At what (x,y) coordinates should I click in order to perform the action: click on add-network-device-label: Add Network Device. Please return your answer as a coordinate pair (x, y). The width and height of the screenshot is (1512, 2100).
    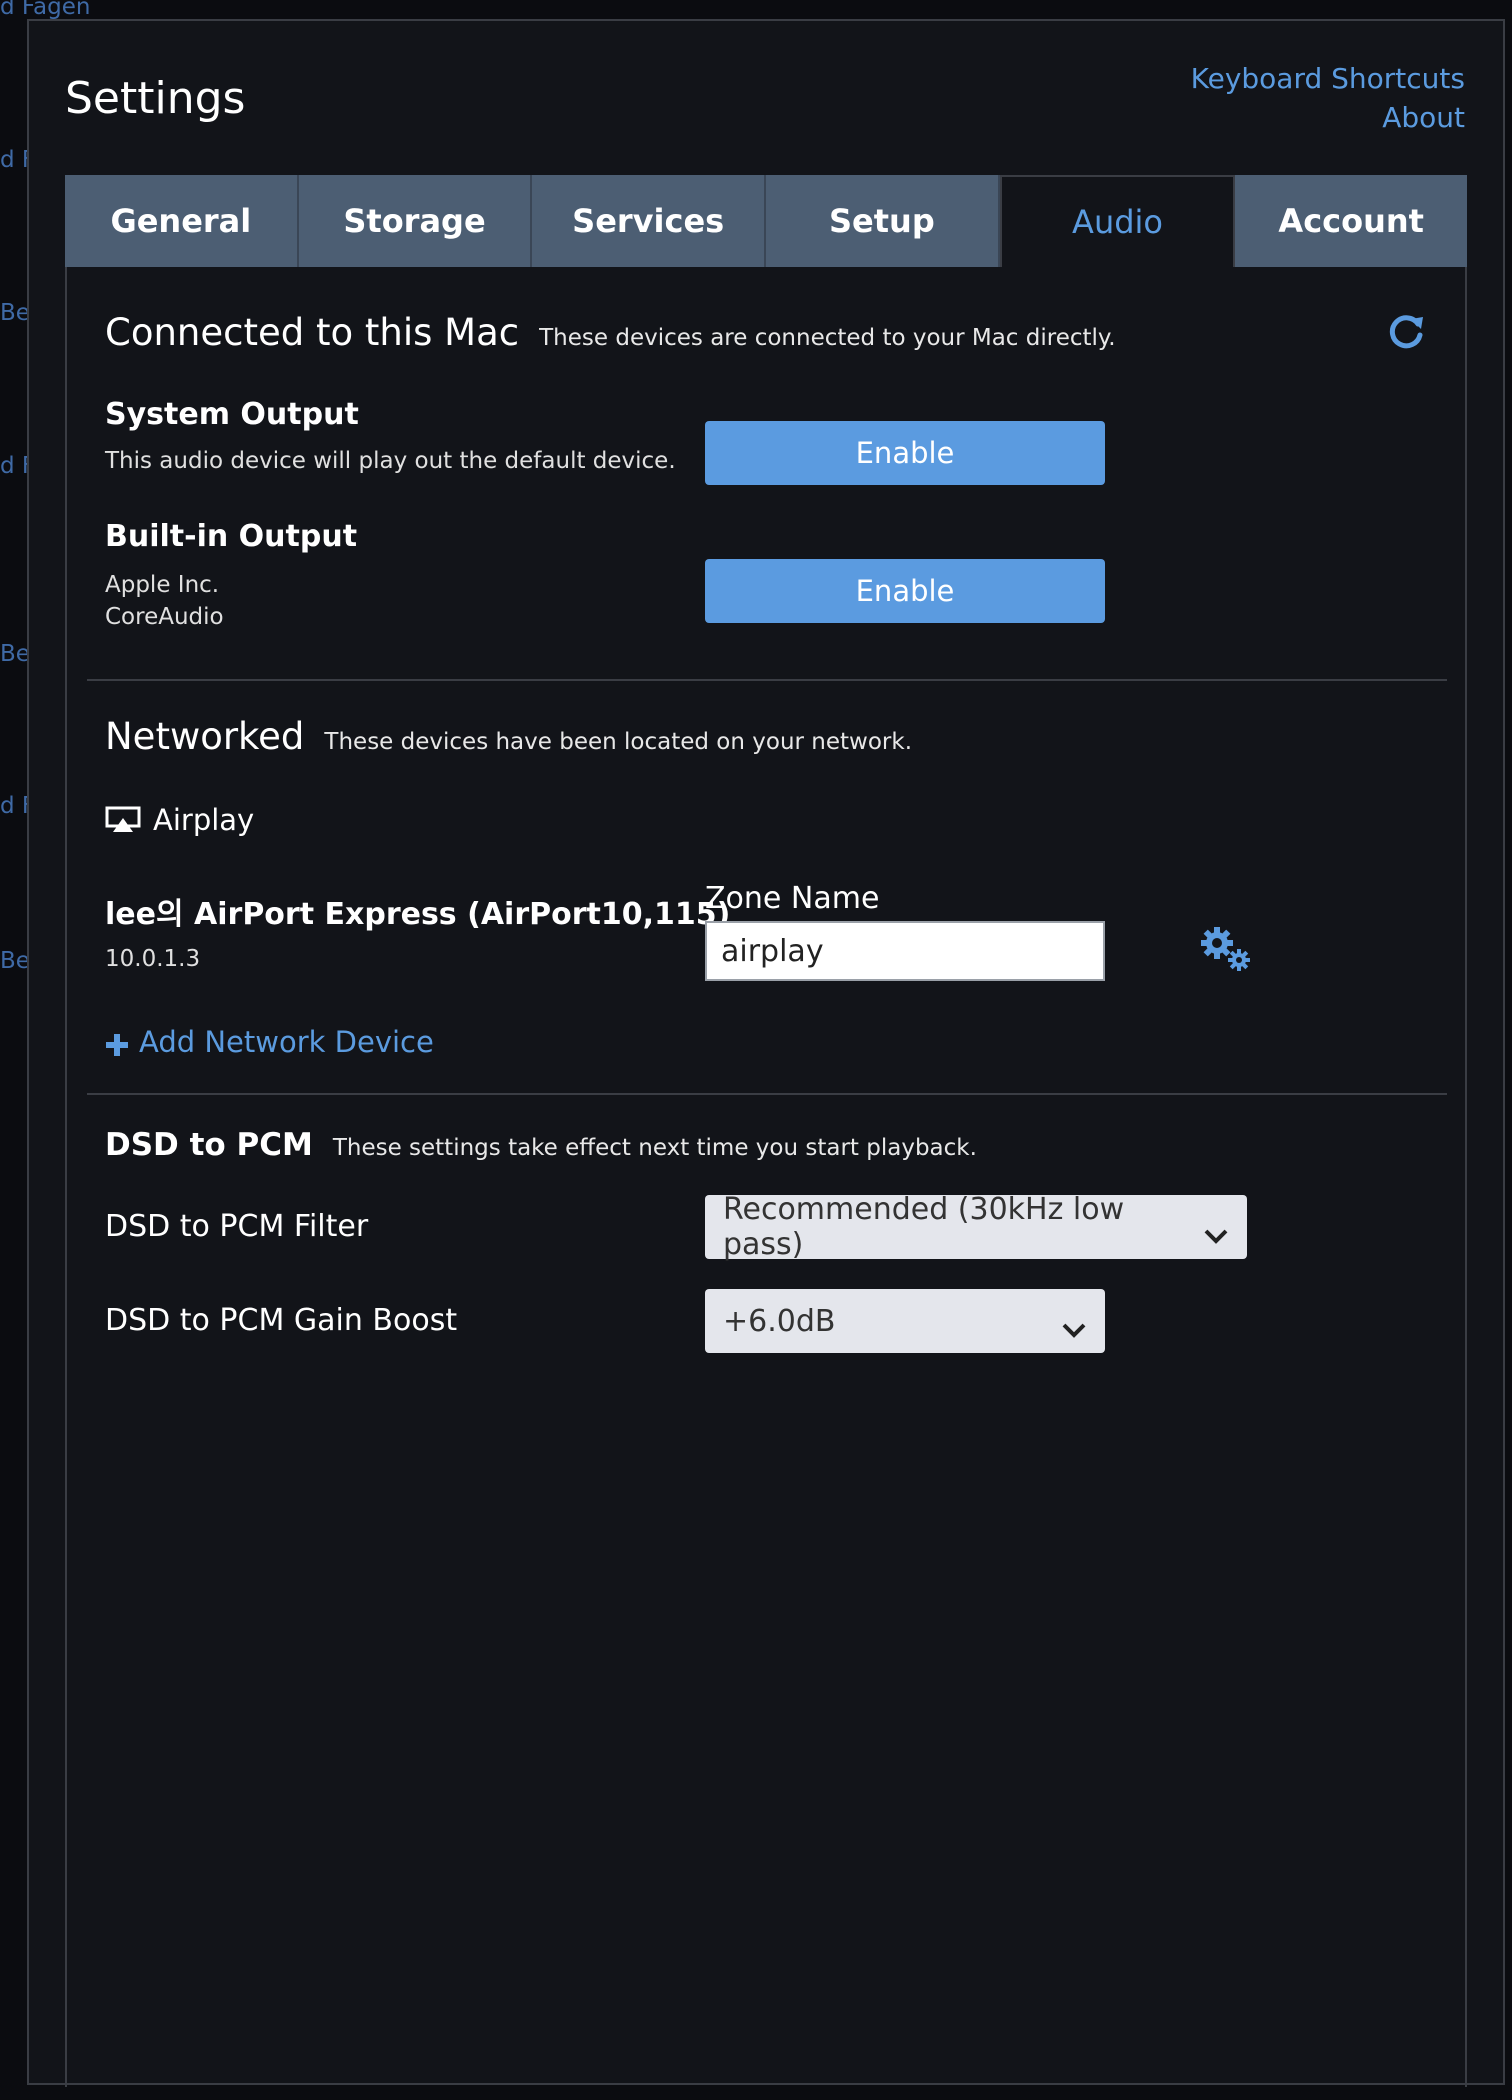
    Looking at the image, I should click on (286, 1042).